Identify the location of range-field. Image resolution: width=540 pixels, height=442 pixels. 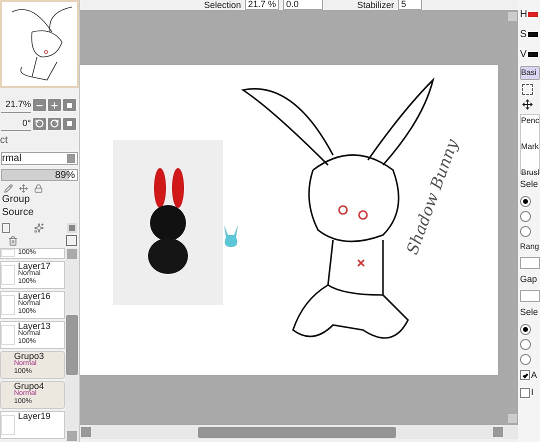
(530, 262).